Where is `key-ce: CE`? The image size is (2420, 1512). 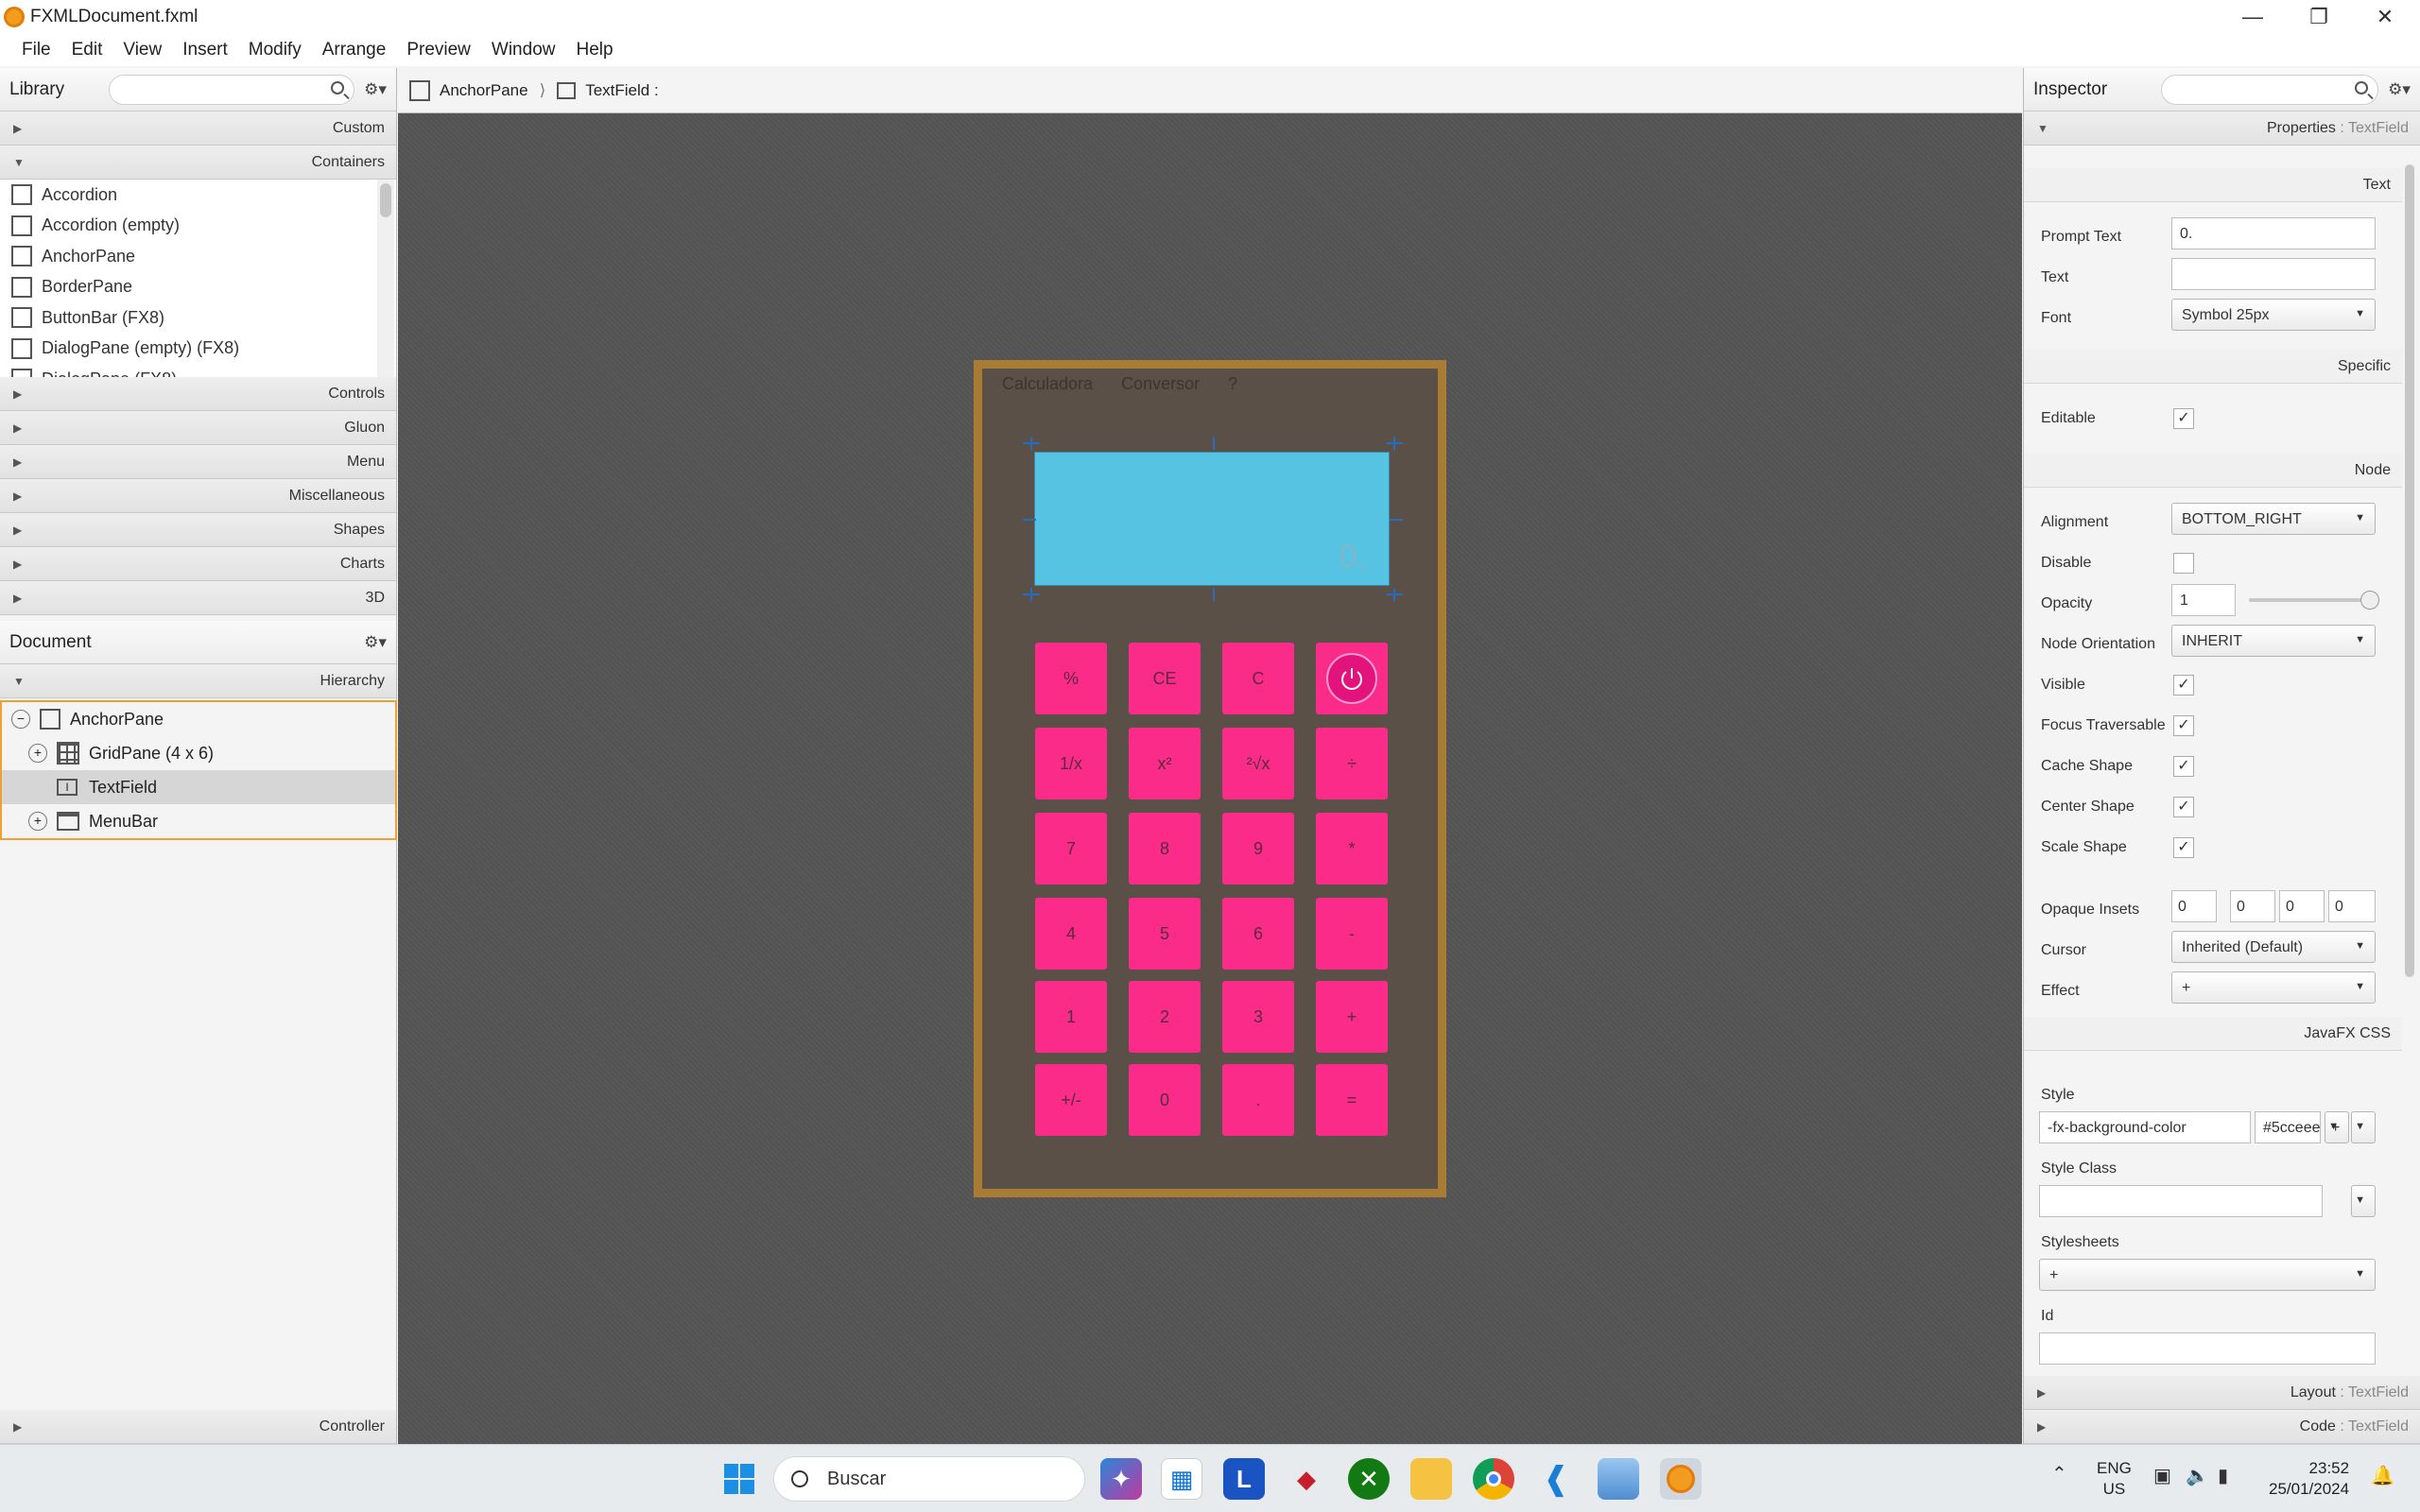
key-ce: CE is located at coordinates (1165, 678).